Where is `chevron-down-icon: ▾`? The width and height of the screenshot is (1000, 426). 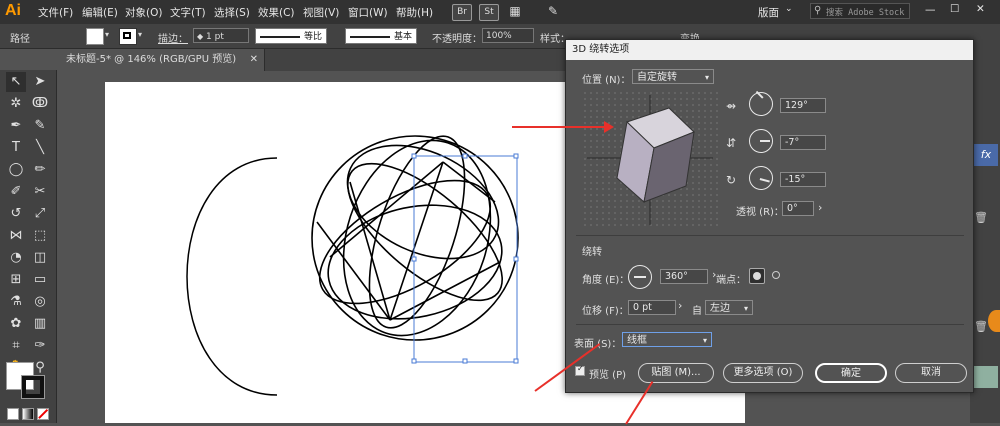 chevron-down-icon: ▾ is located at coordinates (706, 77).